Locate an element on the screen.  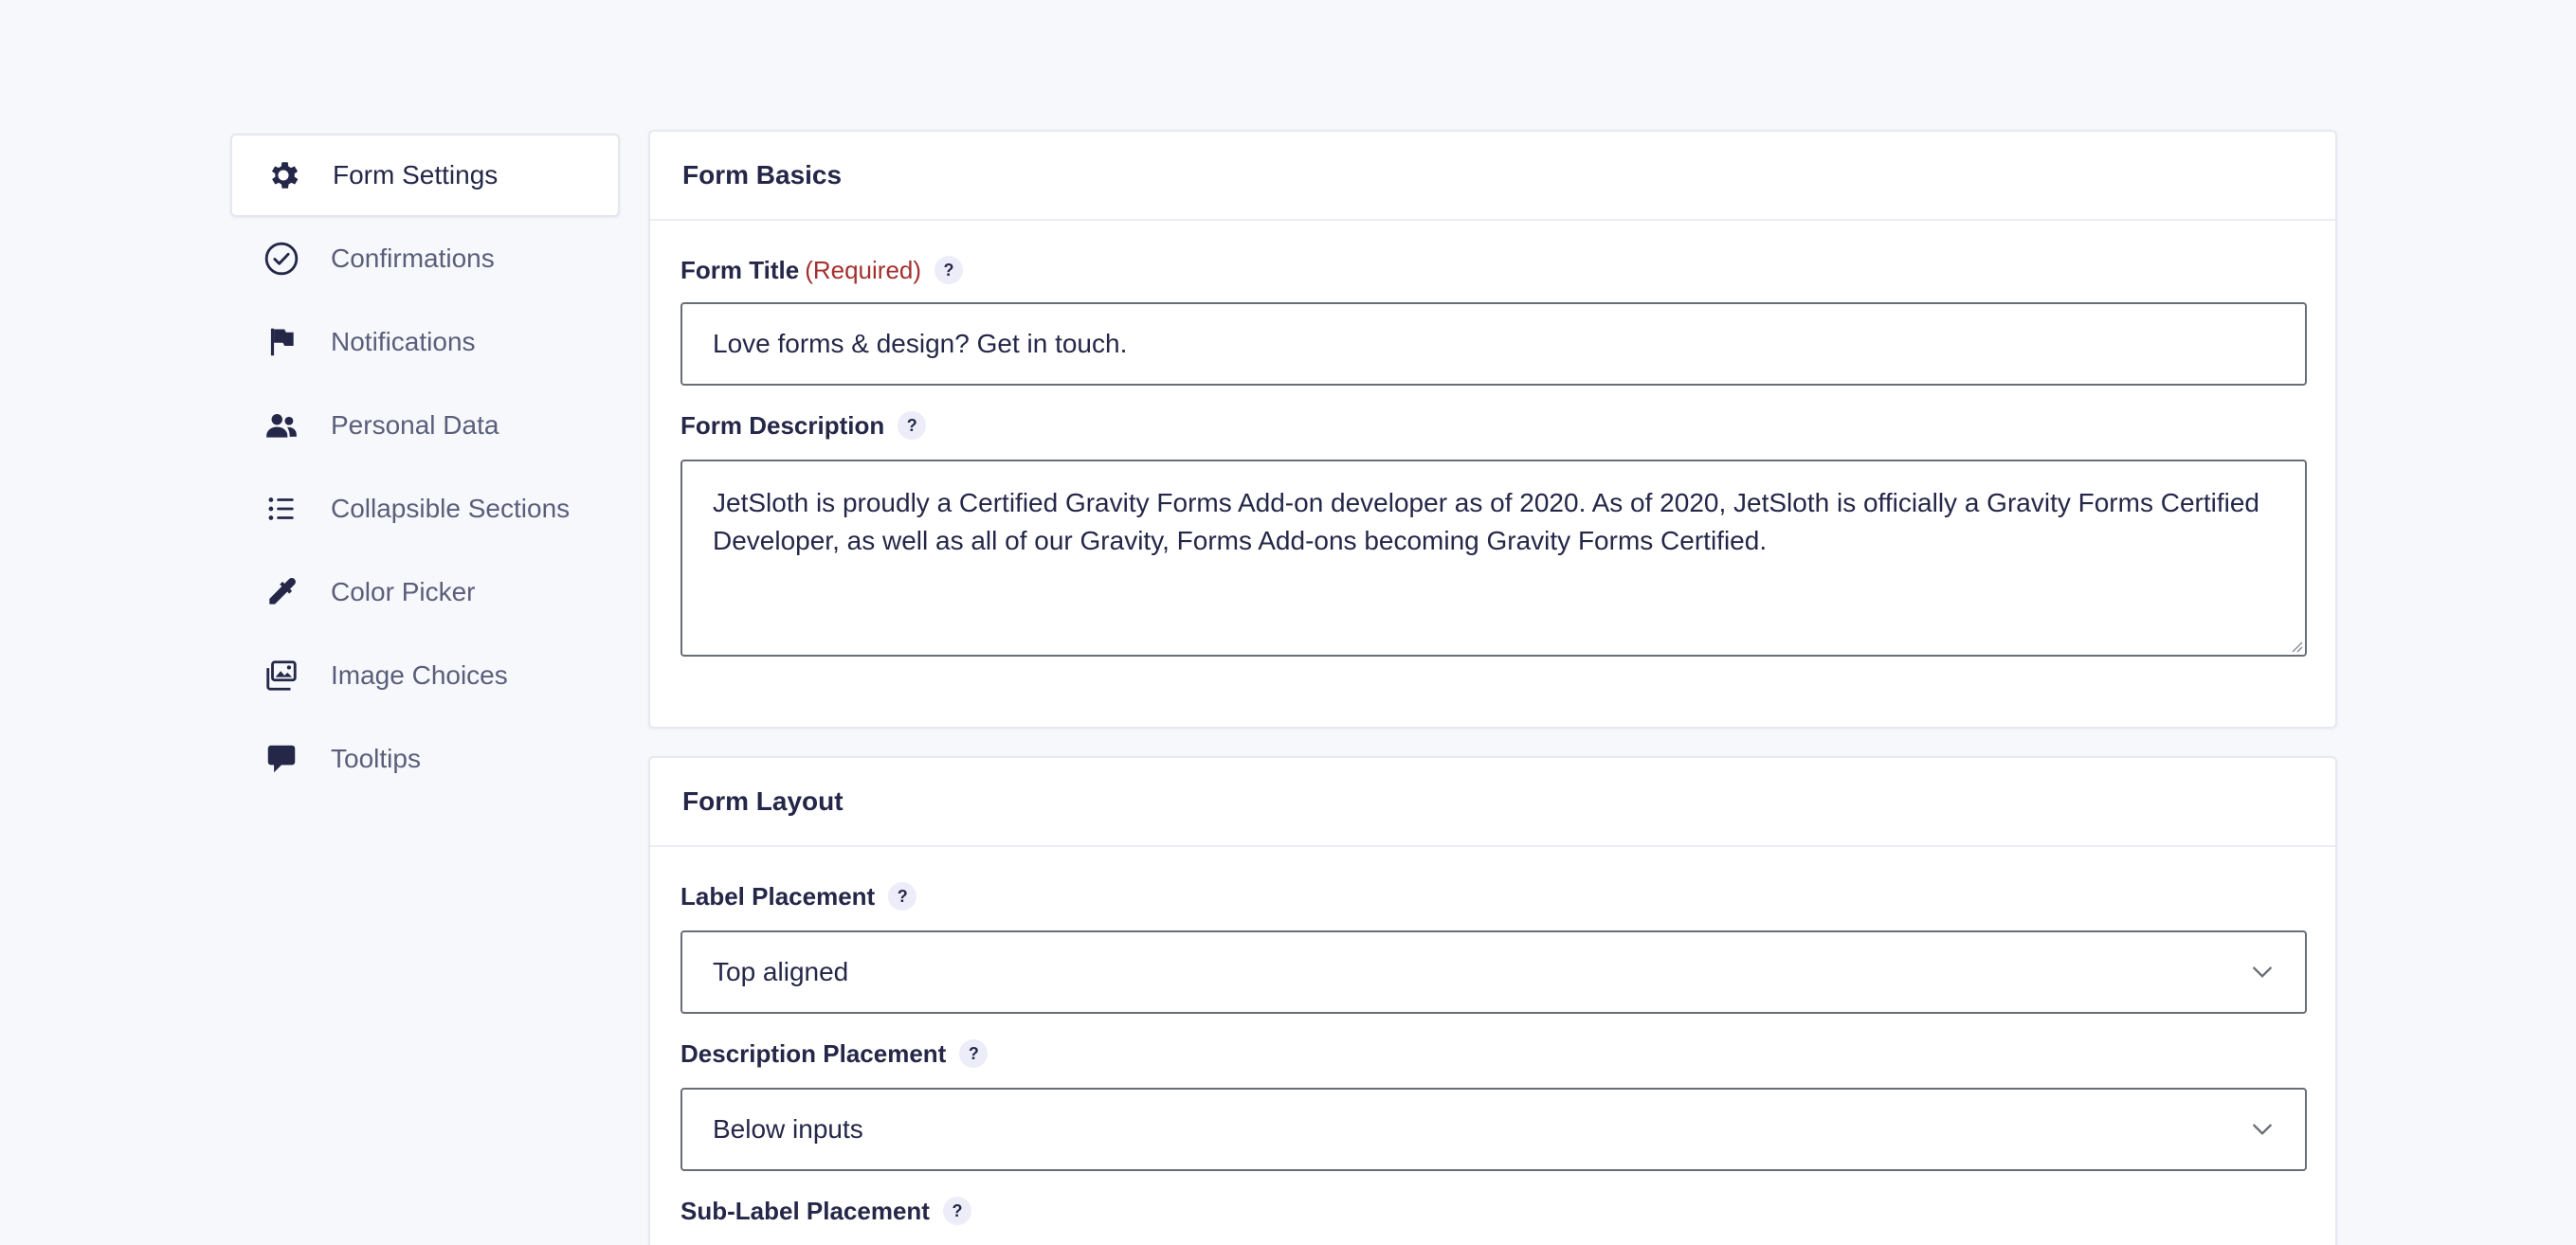
sidebar-item-confirmations: Confirmations is located at coordinates (425, 258).